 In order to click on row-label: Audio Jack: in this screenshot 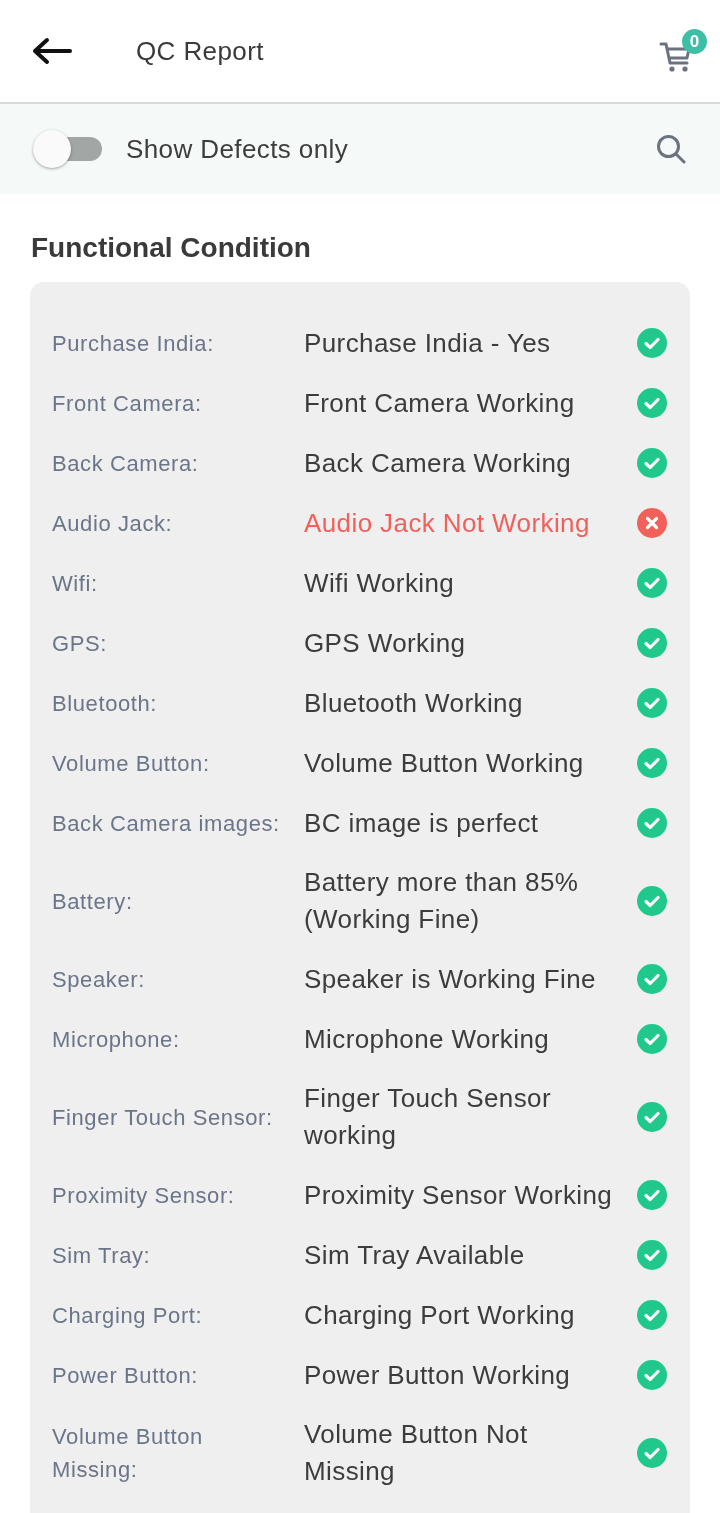, I will do `click(112, 523)`.